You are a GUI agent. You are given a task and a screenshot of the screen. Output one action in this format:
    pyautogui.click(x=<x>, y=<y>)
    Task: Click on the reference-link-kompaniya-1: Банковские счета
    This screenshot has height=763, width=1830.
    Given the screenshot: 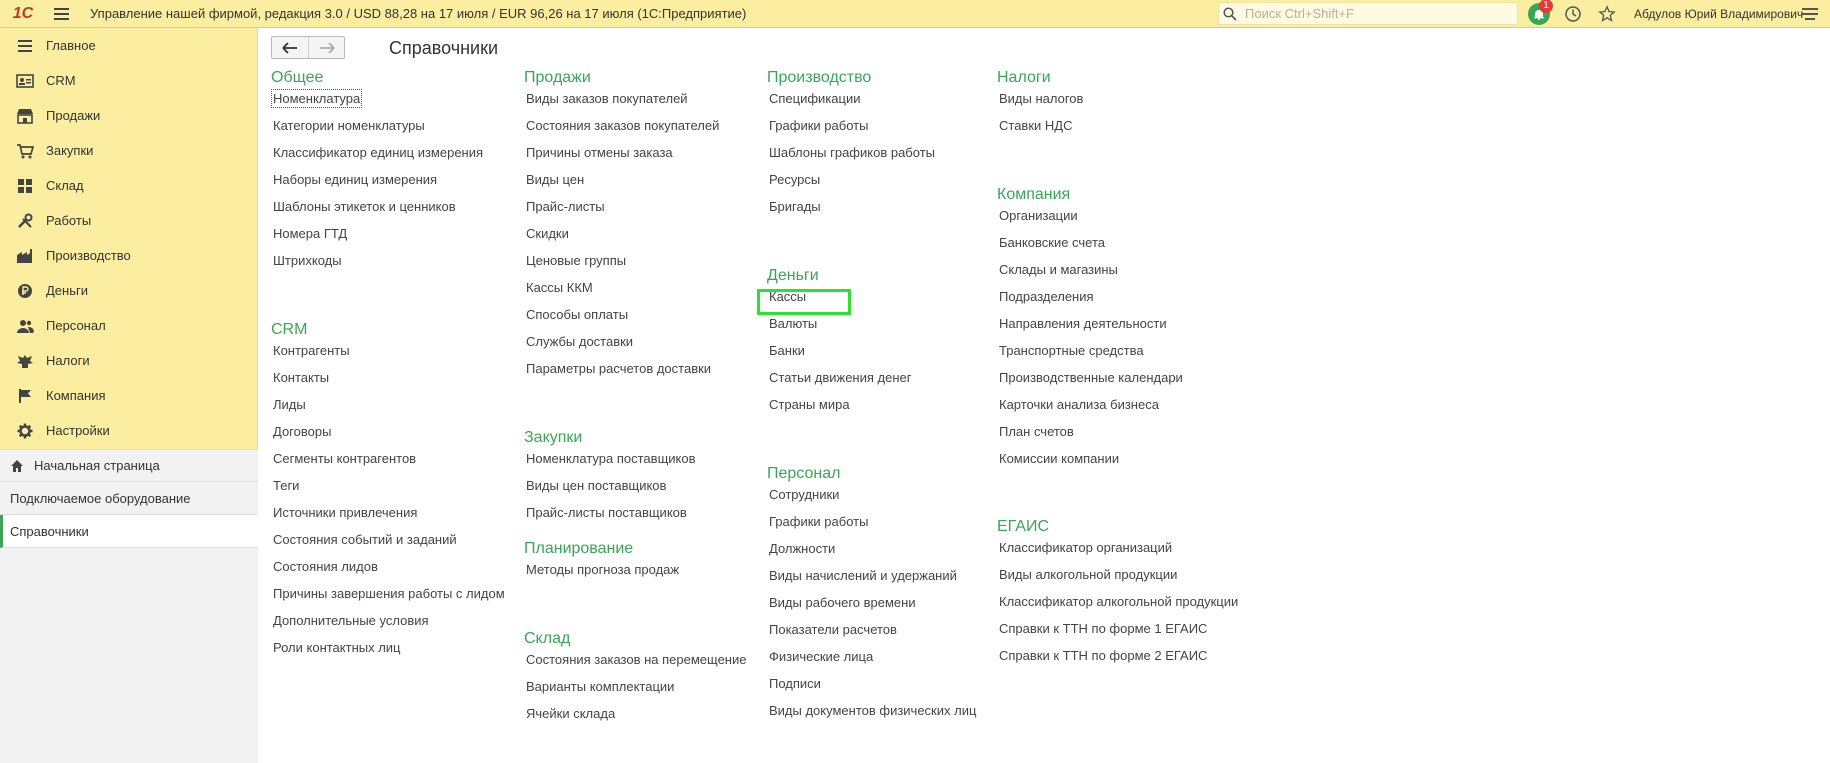 What is the action you would take?
    pyautogui.click(x=1052, y=242)
    